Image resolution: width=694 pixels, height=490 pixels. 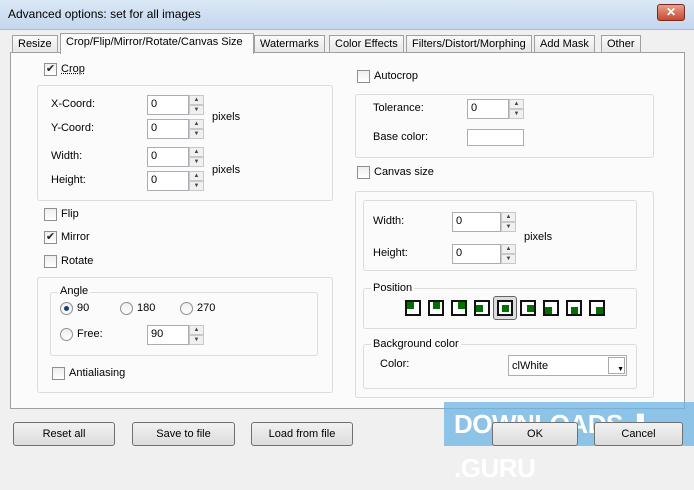 What do you see at coordinates (168, 335) in the screenshot?
I see `free-angle-input: 90` at bounding box center [168, 335].